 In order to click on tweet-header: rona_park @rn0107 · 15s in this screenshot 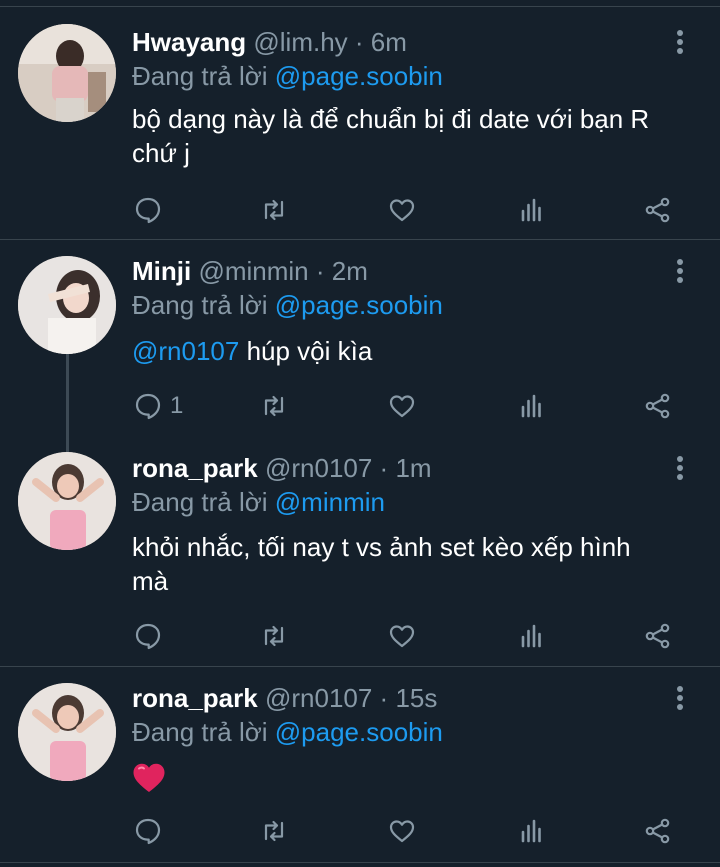, I will do `click(284, 698)`.